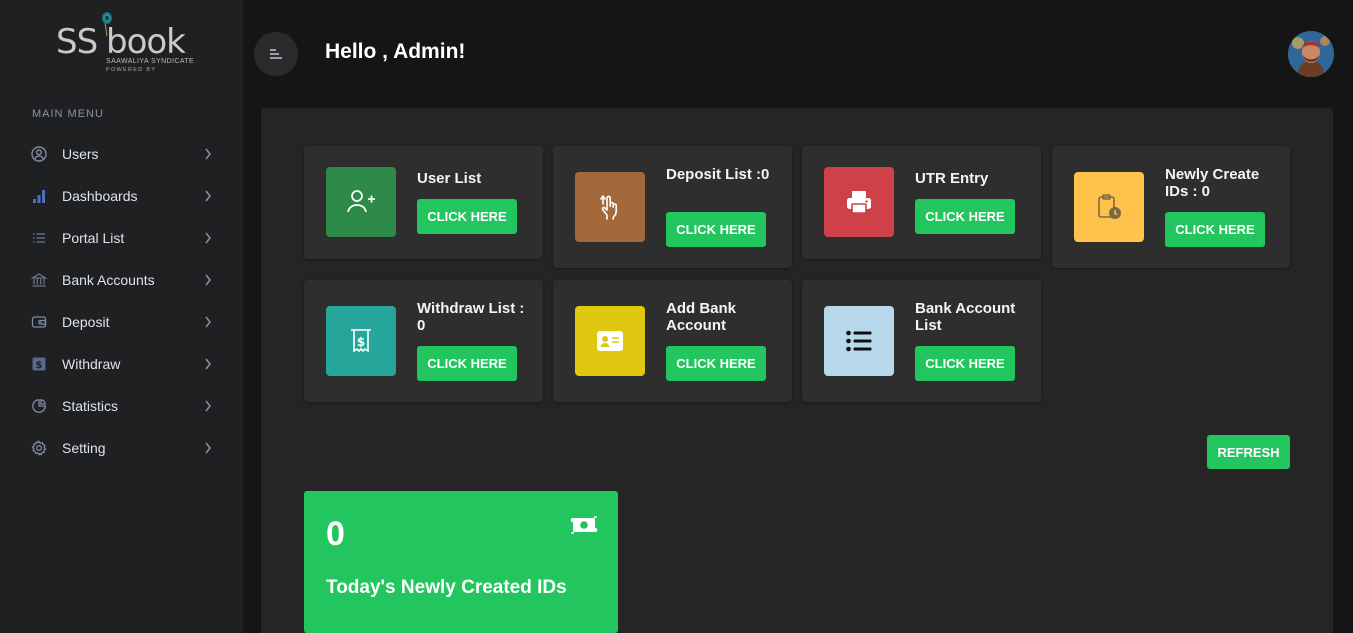 The width and height of the screenshot is (1353, 633). I want to click on card-title: Add Bank Account, so click(701, 317).